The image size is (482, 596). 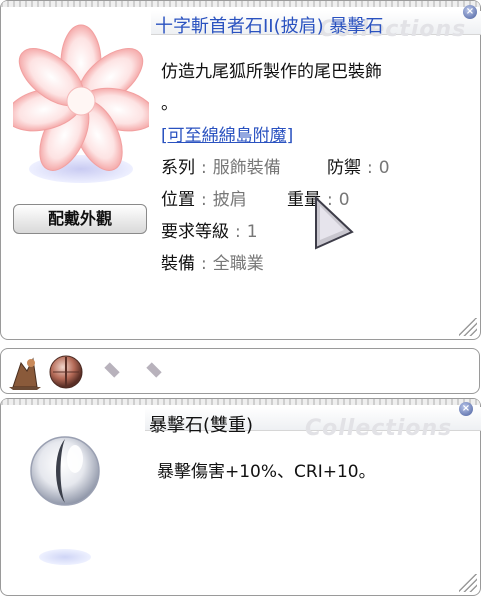 What do you see at coordinates (304, 200) in the screenshot?
I see `stat-weight-label: 重量` at bounding box center [304, 200].